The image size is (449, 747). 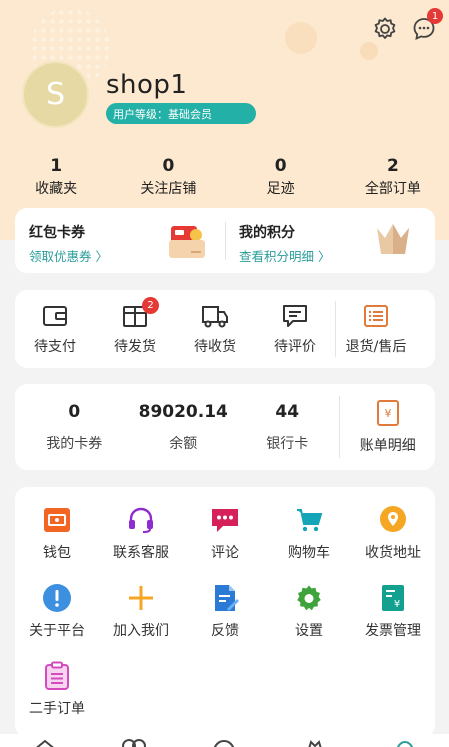 What do you see at coordinates (393, 611) in the screenshot?
I see `tool-invoice: ¥ 发票管理` at bounding box center [393, 611].